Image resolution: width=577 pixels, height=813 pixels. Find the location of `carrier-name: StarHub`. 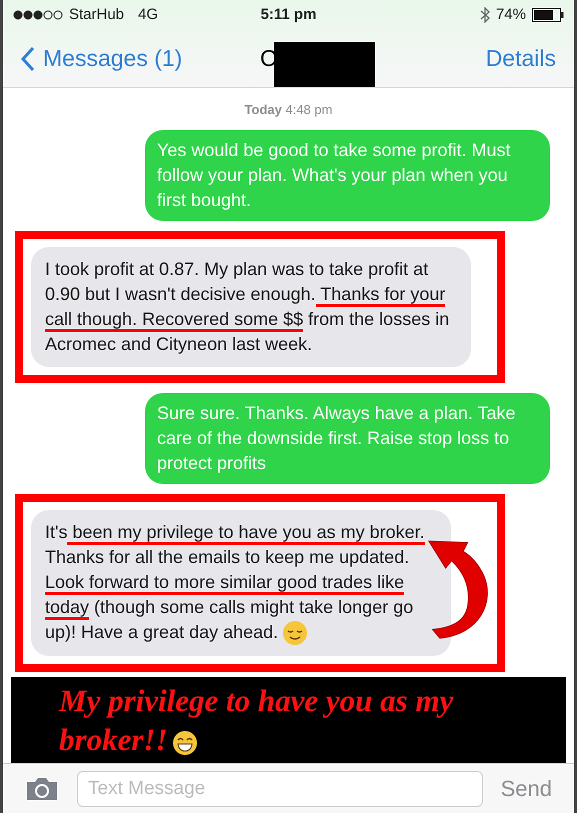

carrier-name: StarHub is located at coordinates (96, 14).